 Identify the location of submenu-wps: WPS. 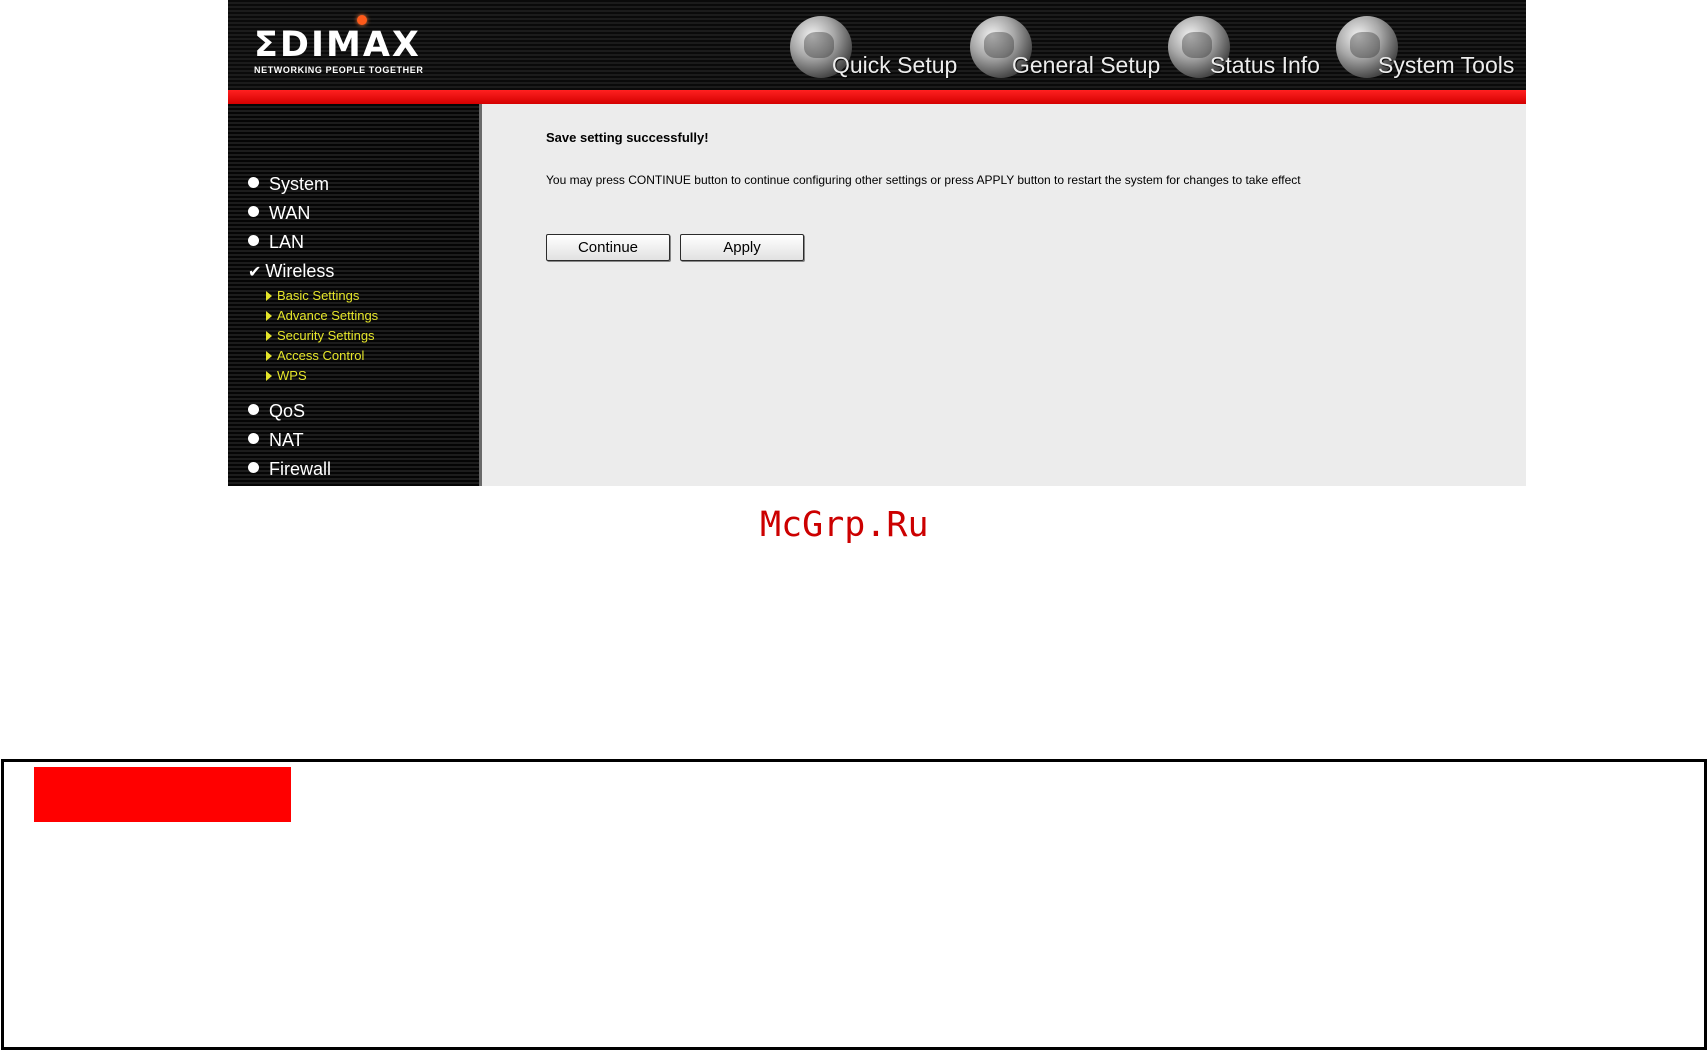
(286, 375).